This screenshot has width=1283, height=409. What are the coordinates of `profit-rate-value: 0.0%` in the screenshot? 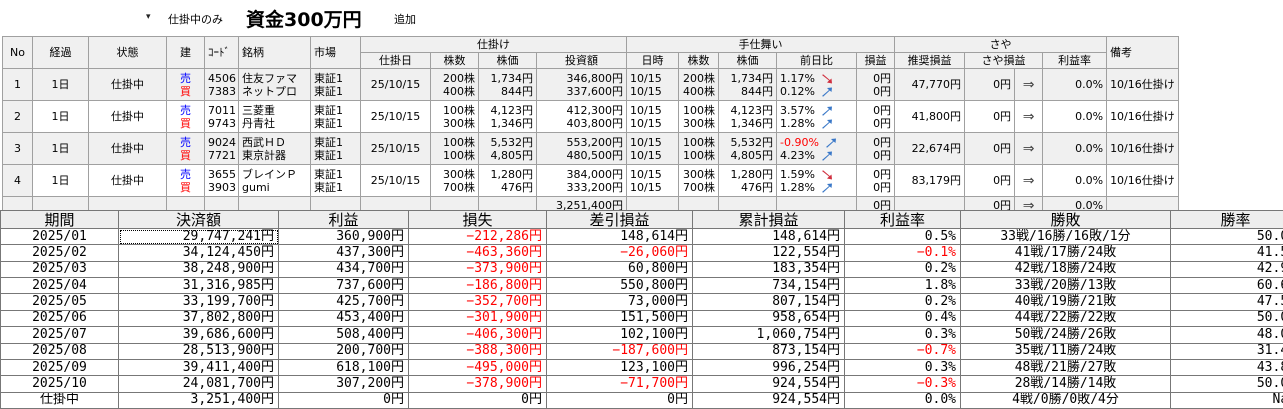 It's located at (1075, 180).